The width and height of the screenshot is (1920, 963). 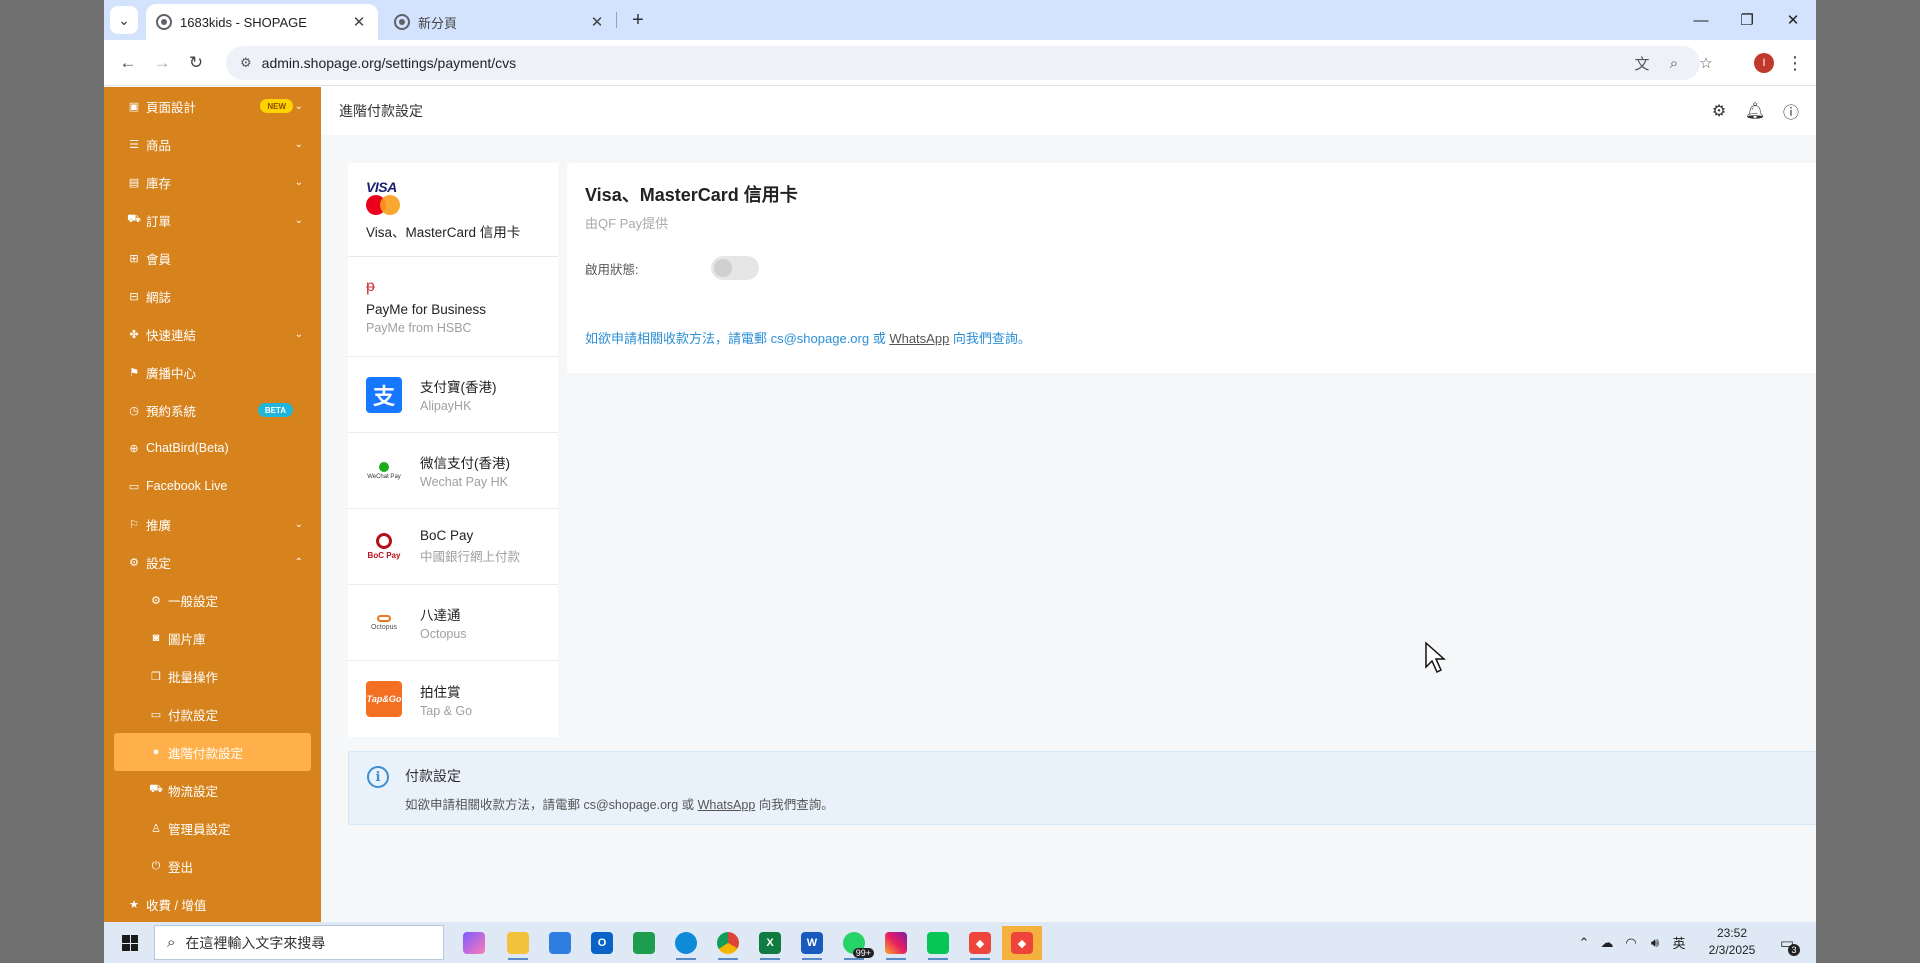 What do you see at coordinates (1732, 942) in the screenshot?
I see `taskbar-clock: 23:52 2/3/2025` at bounding box center [1732, 942].